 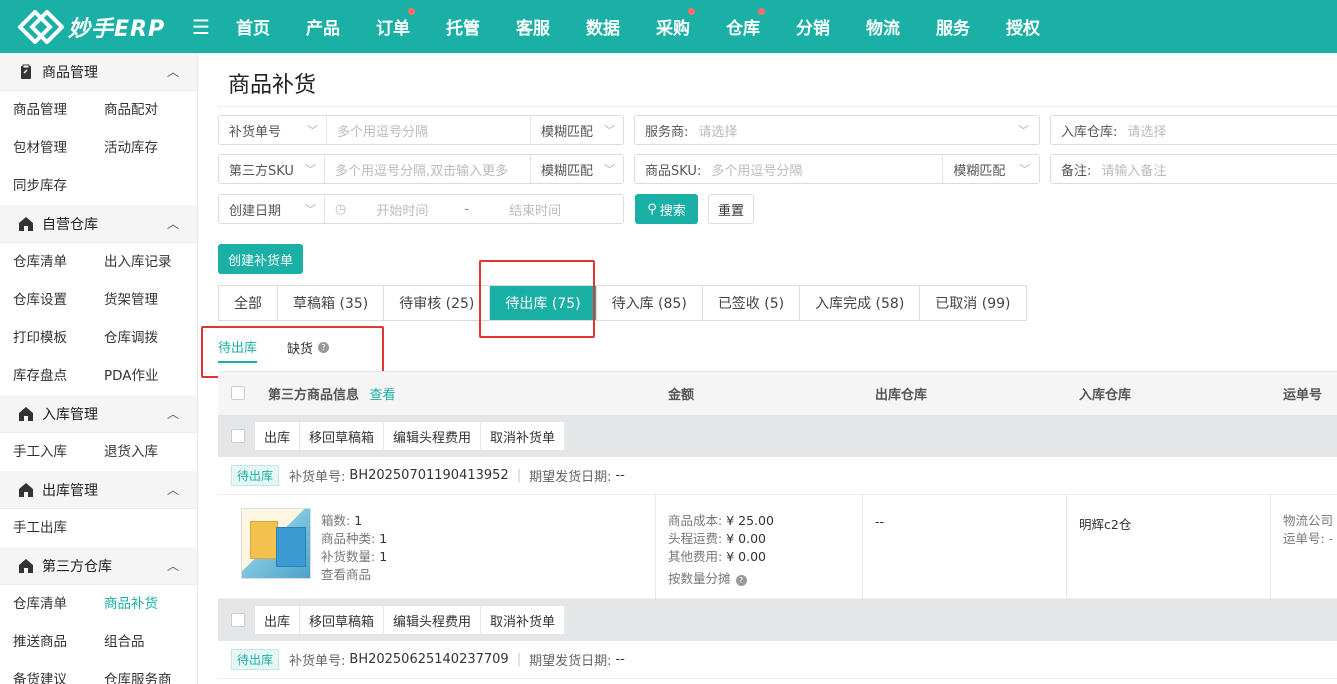 What do you see at coordinates (58, 528) in the screenshot?
I see `sidebar-item: 手工出库` at bounding box center [58, 528].